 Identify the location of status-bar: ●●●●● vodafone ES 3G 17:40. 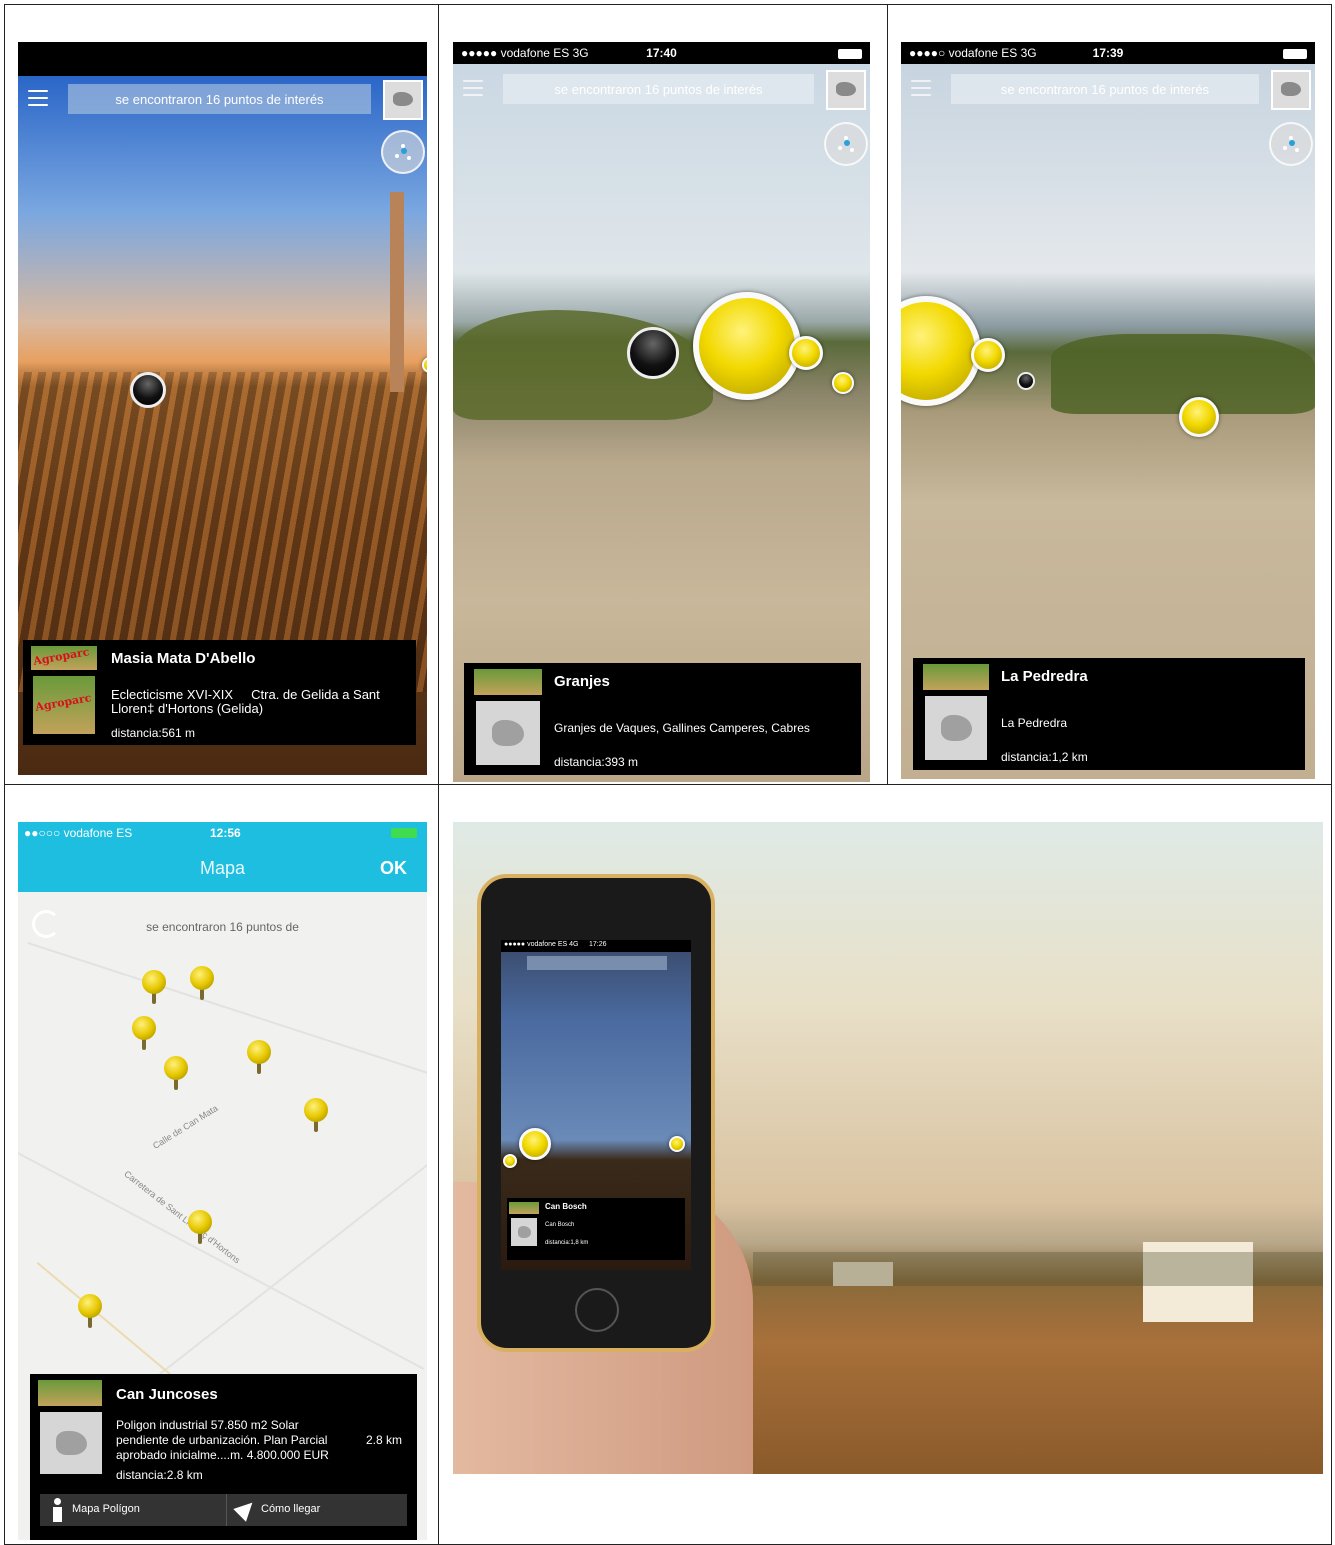
(661, 53).